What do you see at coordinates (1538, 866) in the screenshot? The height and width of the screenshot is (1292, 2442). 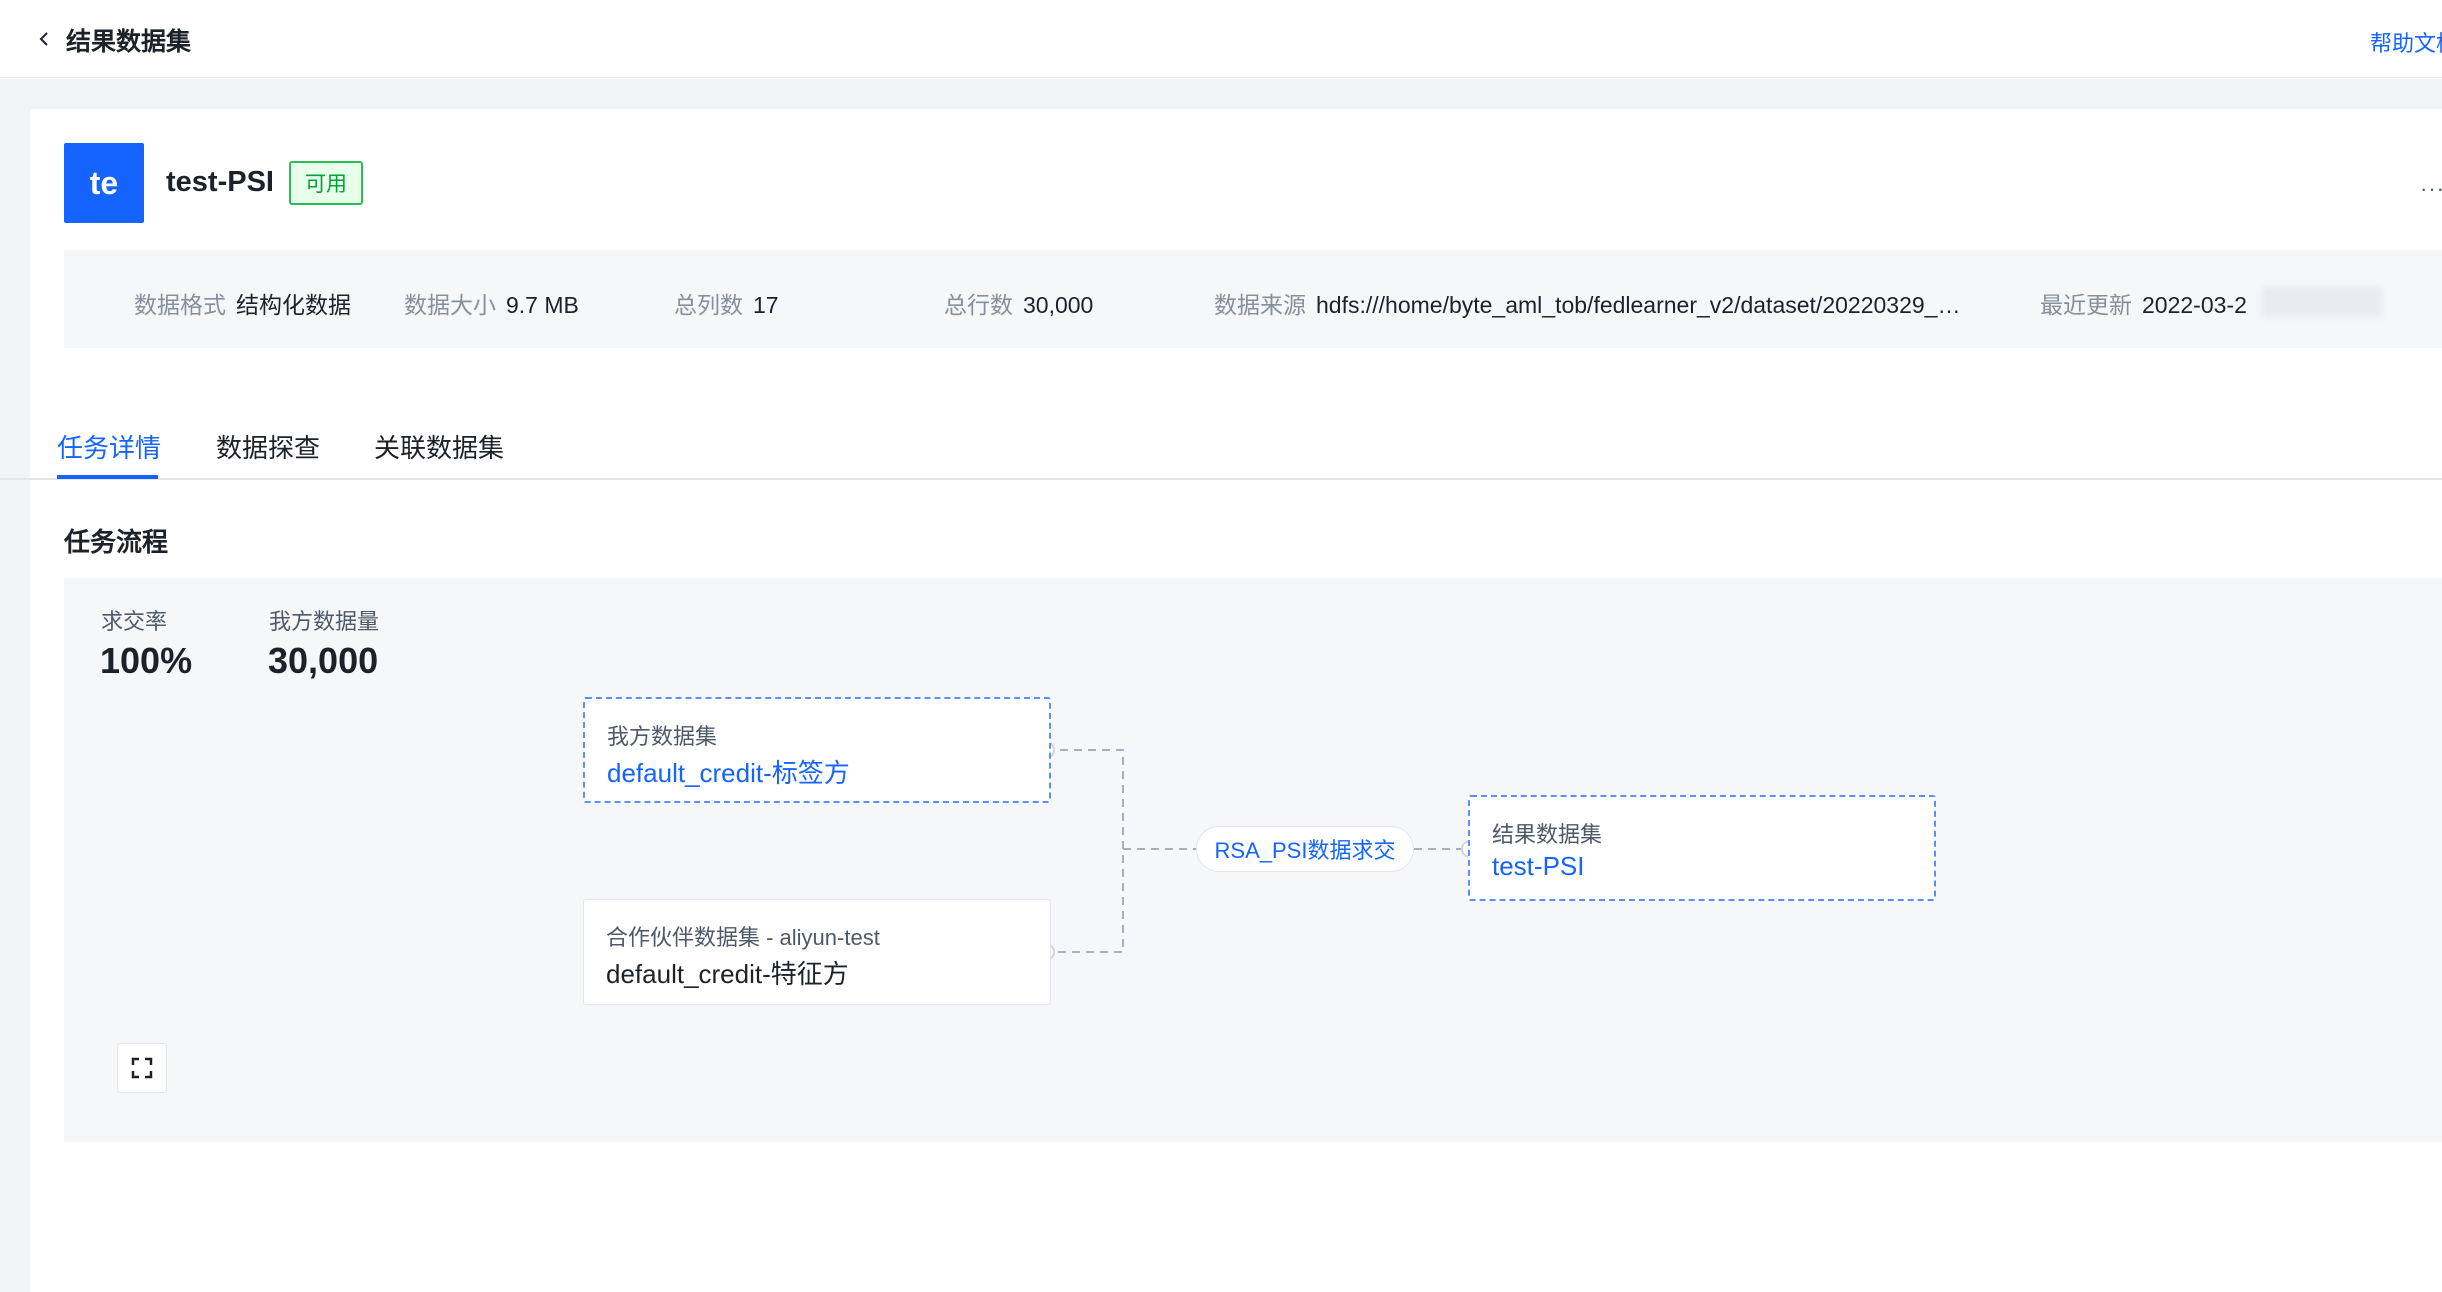 I see `node-result-dataset-link: test-PSI` at bounding box center [1538, 866].